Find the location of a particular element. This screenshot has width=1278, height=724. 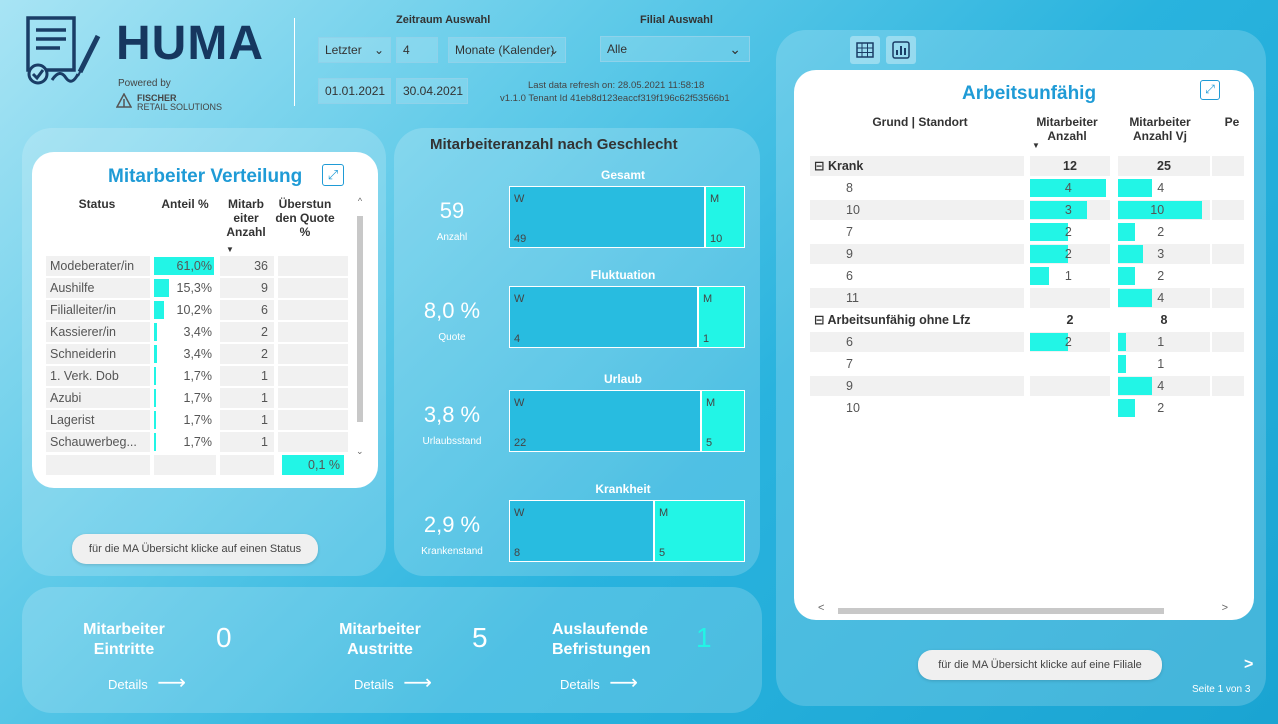

h-scrollbar: < > is located at coordinates (1024, 609).